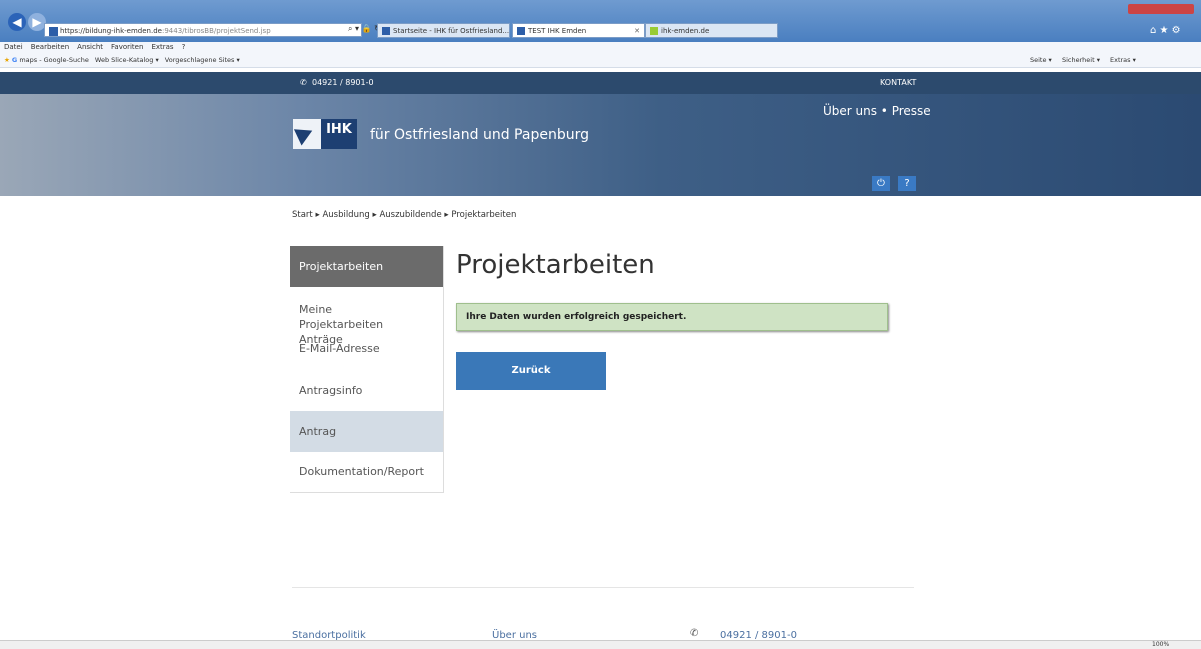 This screenshot has width=1201, height=649. What do you see at coordinates (111, 31) in the screenshot?
I see `url-host: https://bildung-ihk-emden.de` at bounding box center [111, 31].